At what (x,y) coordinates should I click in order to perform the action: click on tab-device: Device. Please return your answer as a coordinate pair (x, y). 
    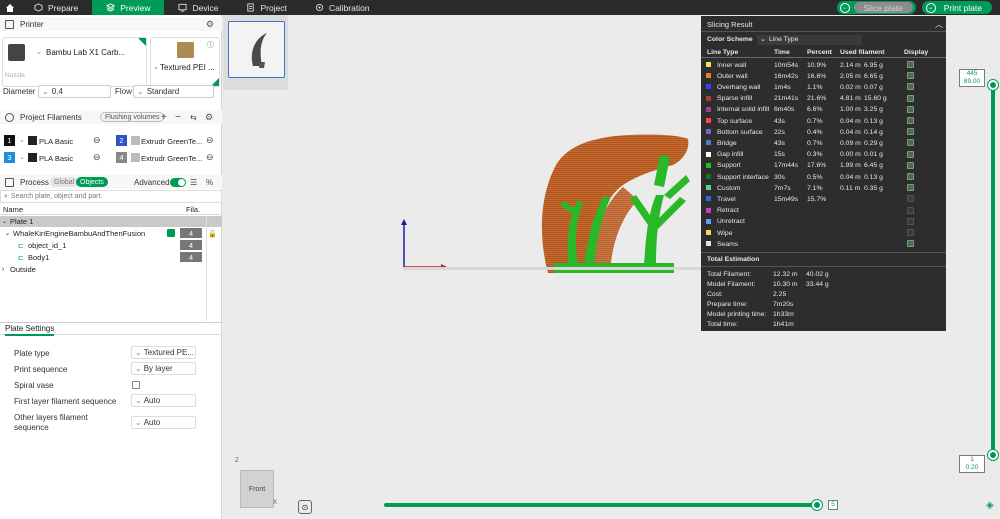
    Looking at the image, I should click on (198, 7).